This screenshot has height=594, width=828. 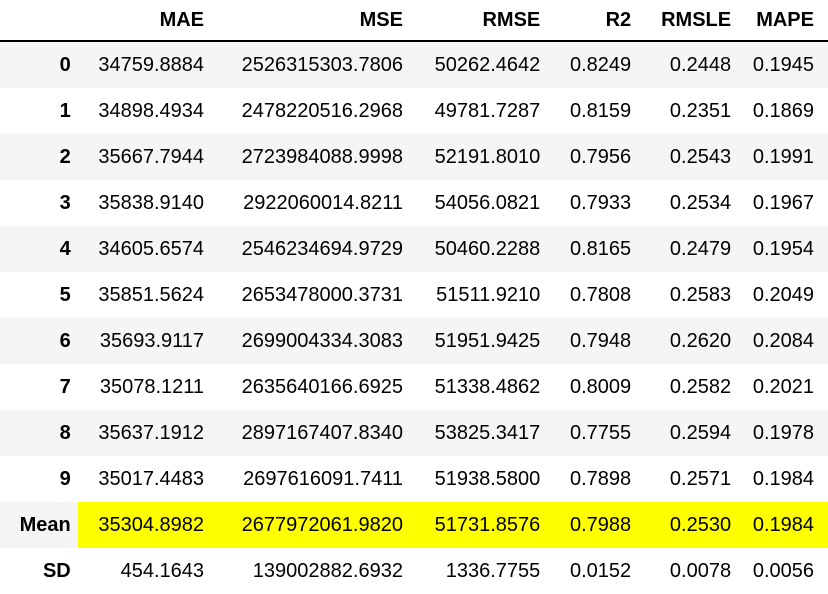 What do you see at coordinates (322, 294) in the screenshot?
I see `cell-mse: 2653478000.3731` at bounding box center [322, 294].